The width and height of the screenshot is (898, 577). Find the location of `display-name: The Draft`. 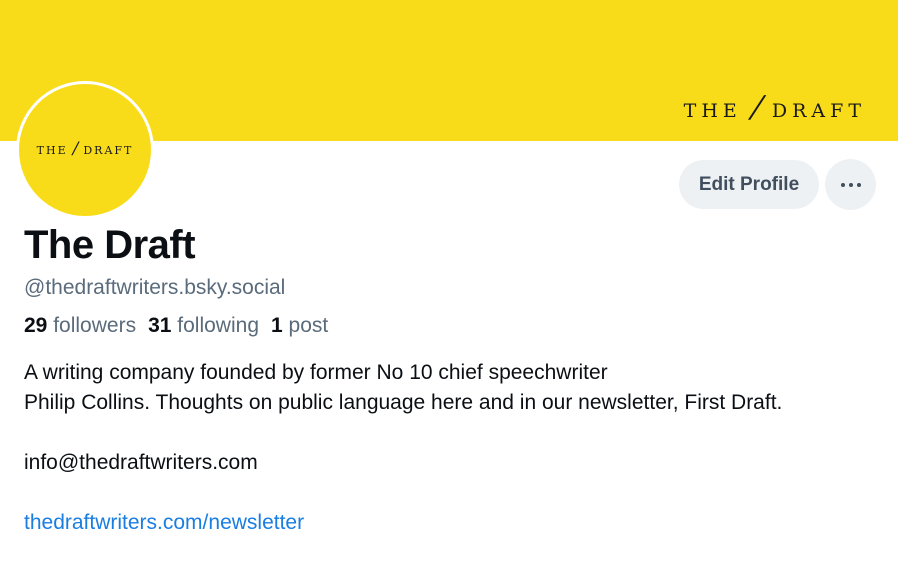

display-name: The Draft is located at coordinates (110, 245).